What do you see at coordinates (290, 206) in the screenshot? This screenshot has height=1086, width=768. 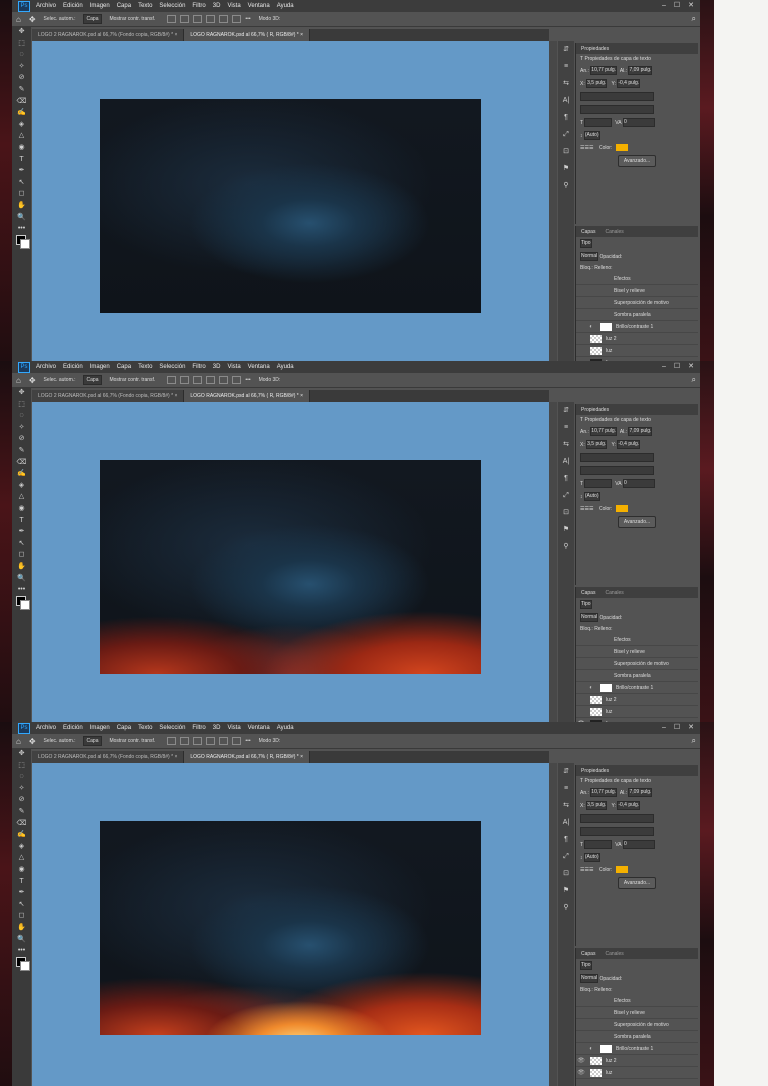 I see `artwork-canvas` at bounding box center [290, 206].